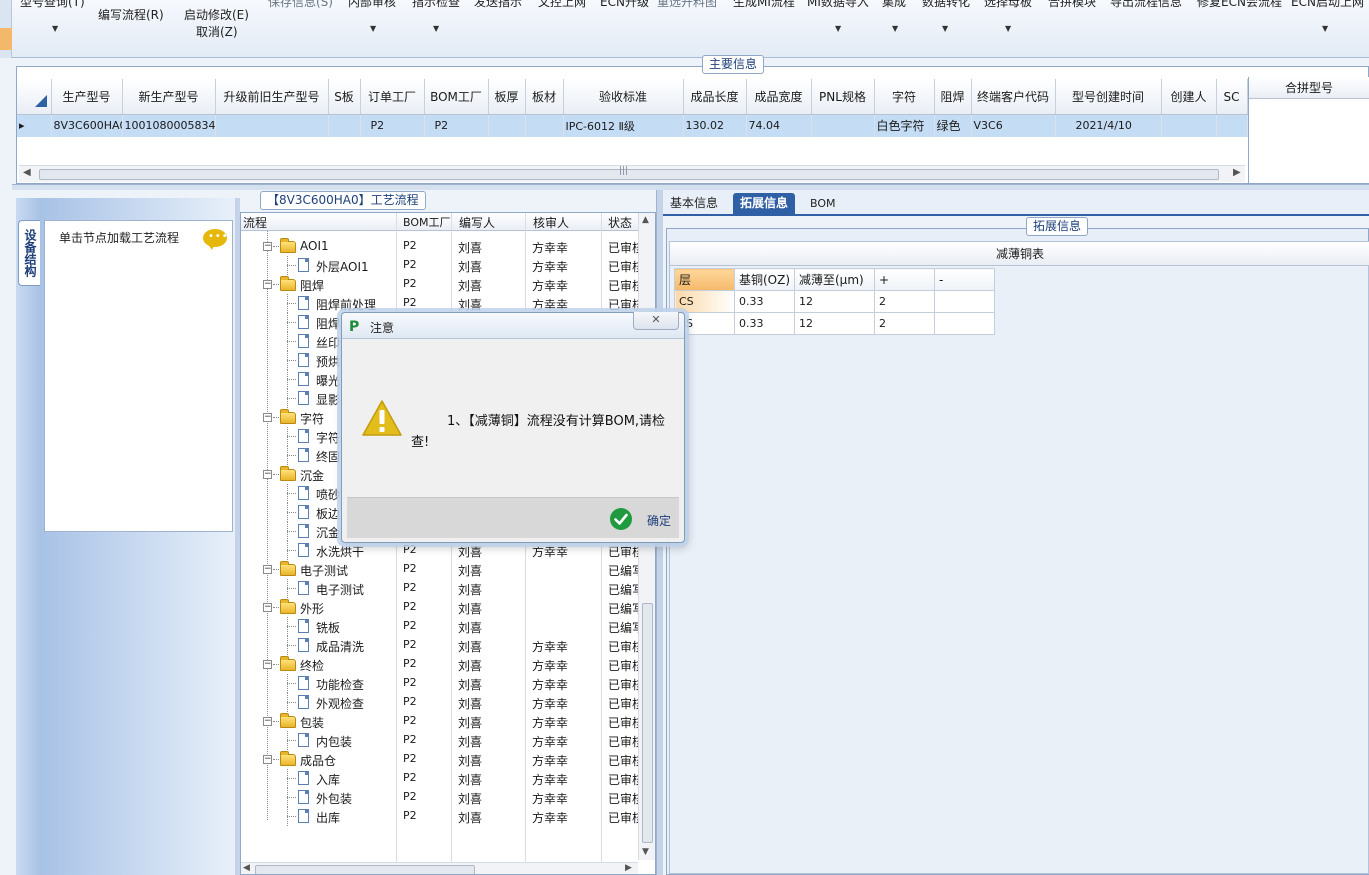 This screenshot has width=1369, height=875. I want to click on process-tree-hscrollbar: ◀ ▶, so click(439, 868).